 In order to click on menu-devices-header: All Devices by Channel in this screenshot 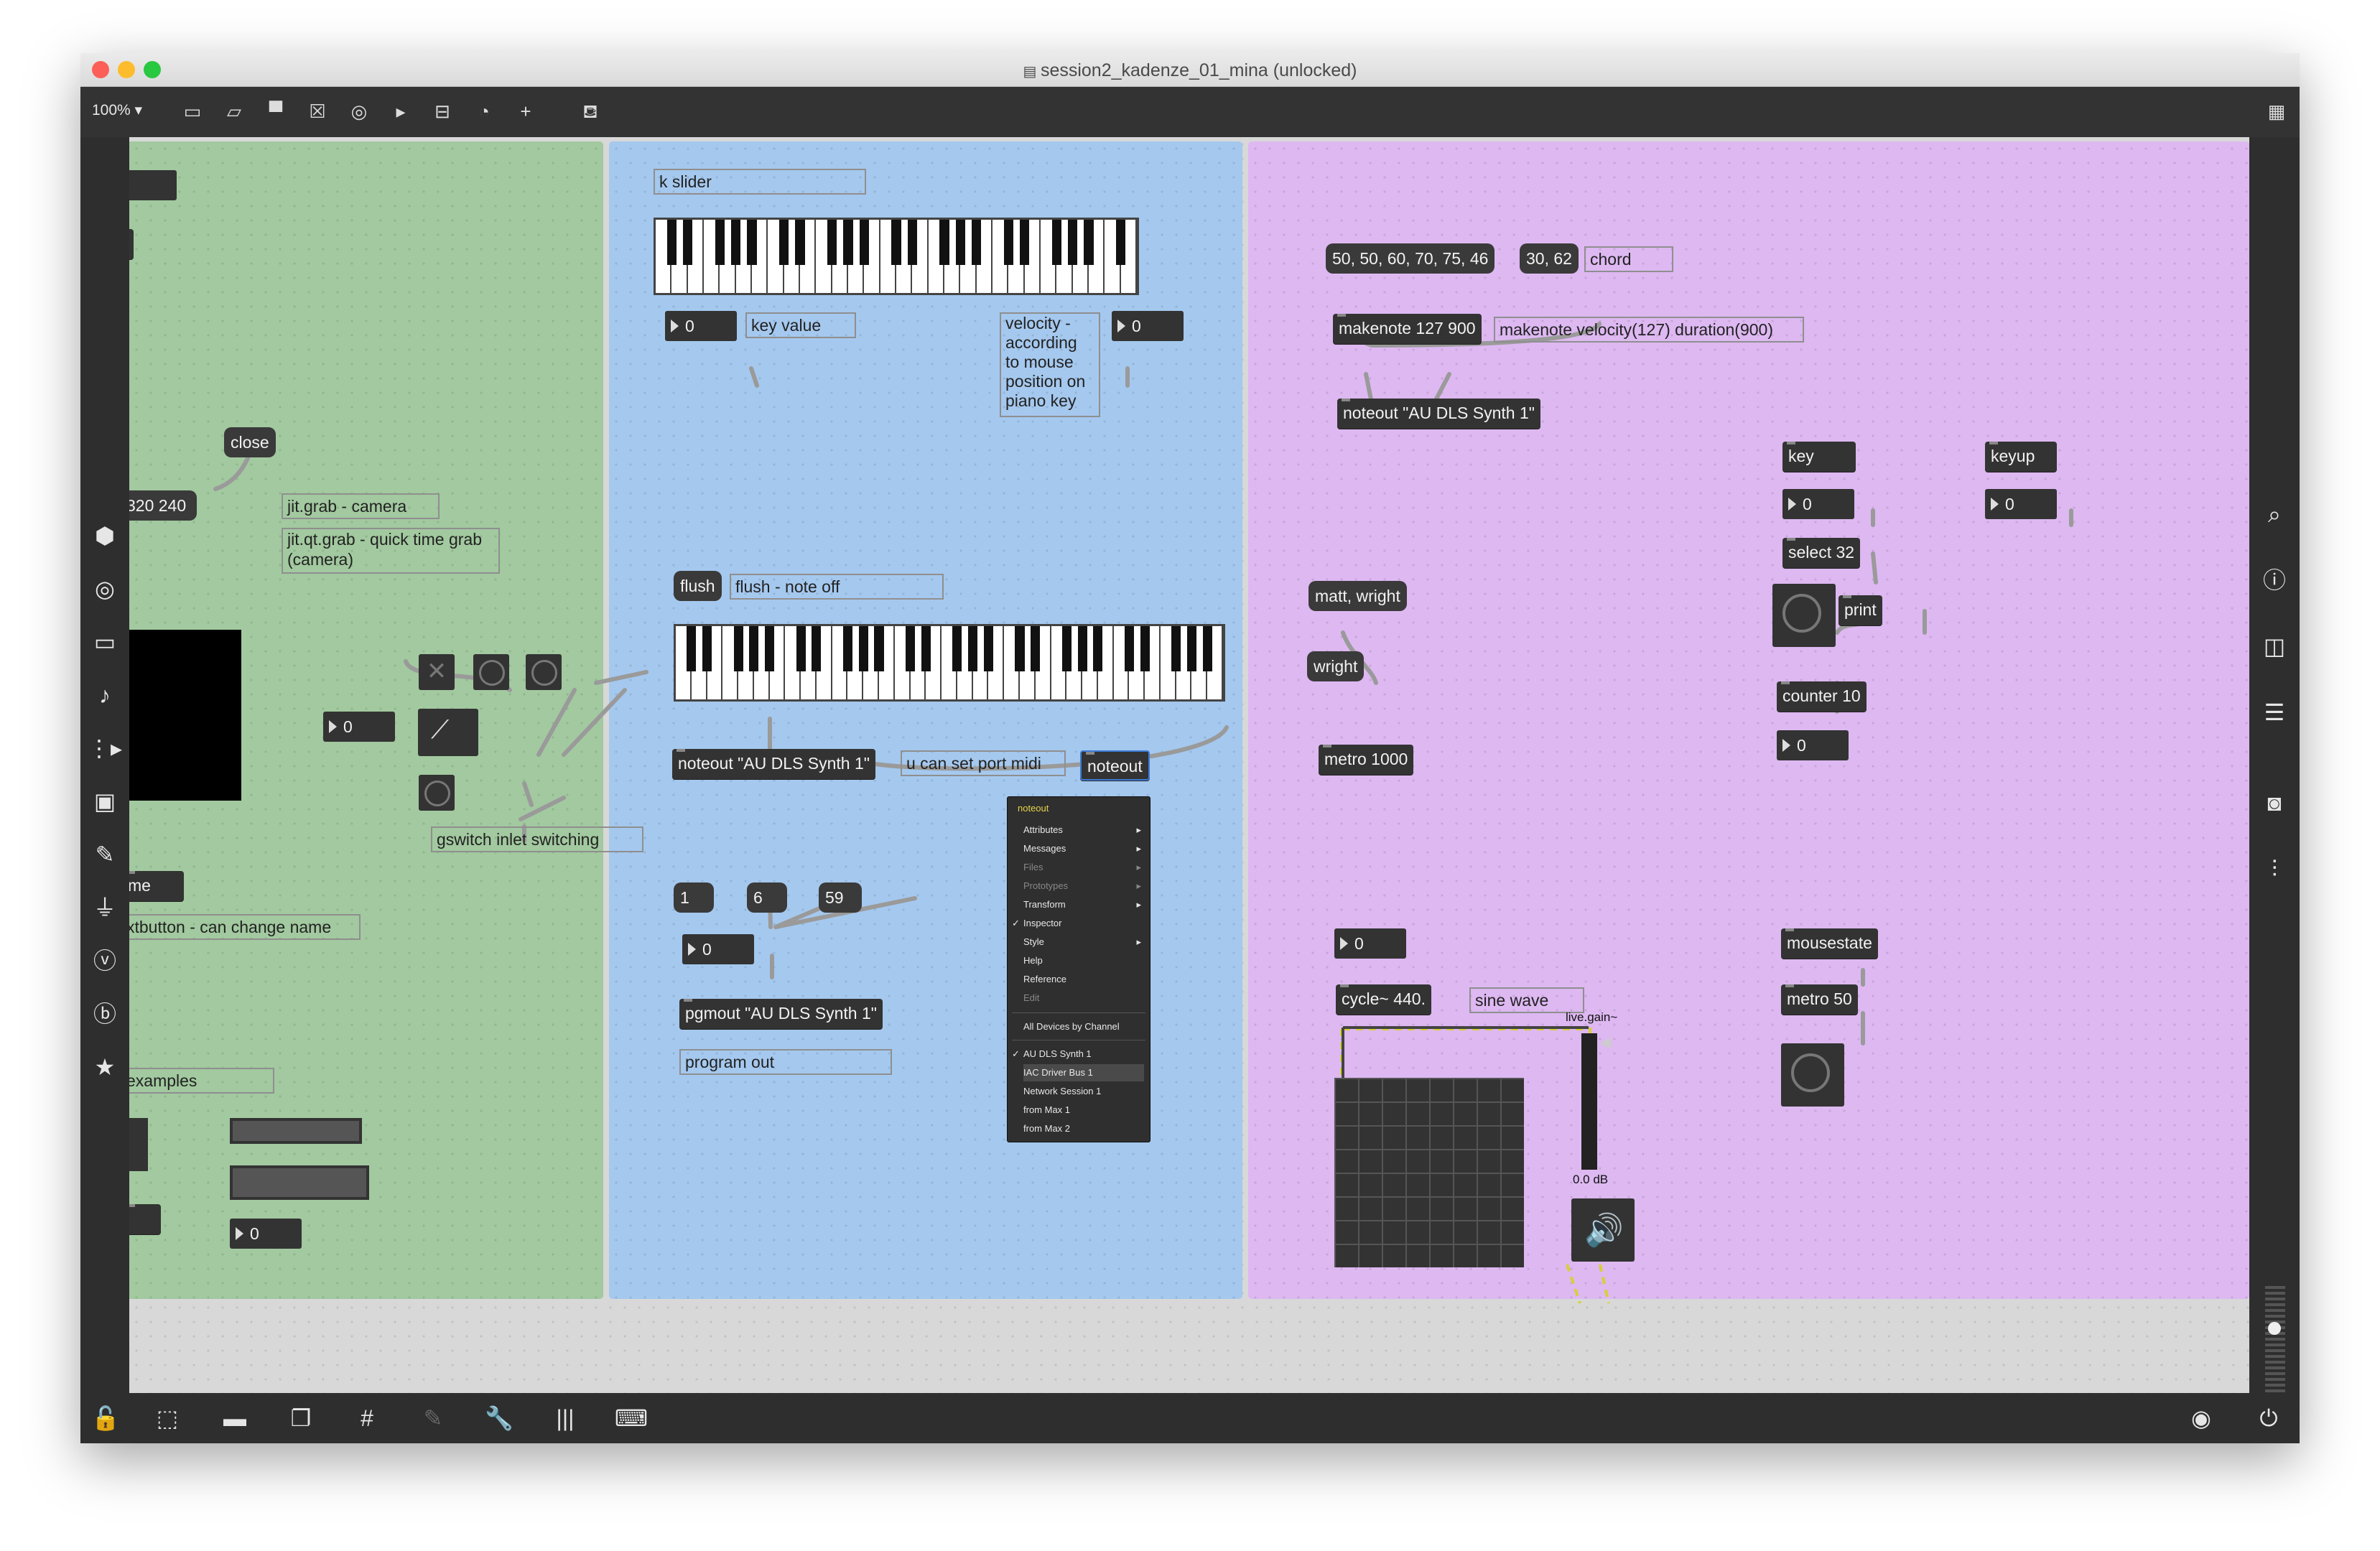, I will do `click(1083, 1026)`.